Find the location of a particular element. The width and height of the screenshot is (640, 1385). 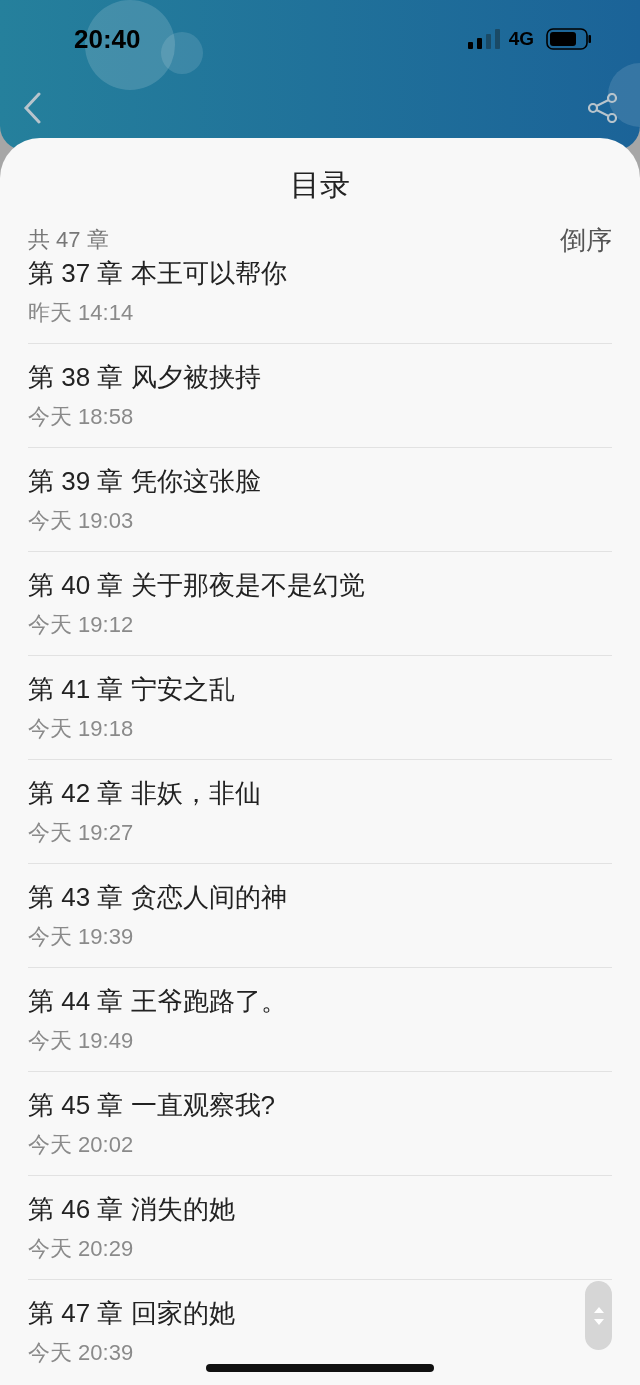

chapter-title: 第 47 章 回家的她 is located at coordinates (131, 1313).